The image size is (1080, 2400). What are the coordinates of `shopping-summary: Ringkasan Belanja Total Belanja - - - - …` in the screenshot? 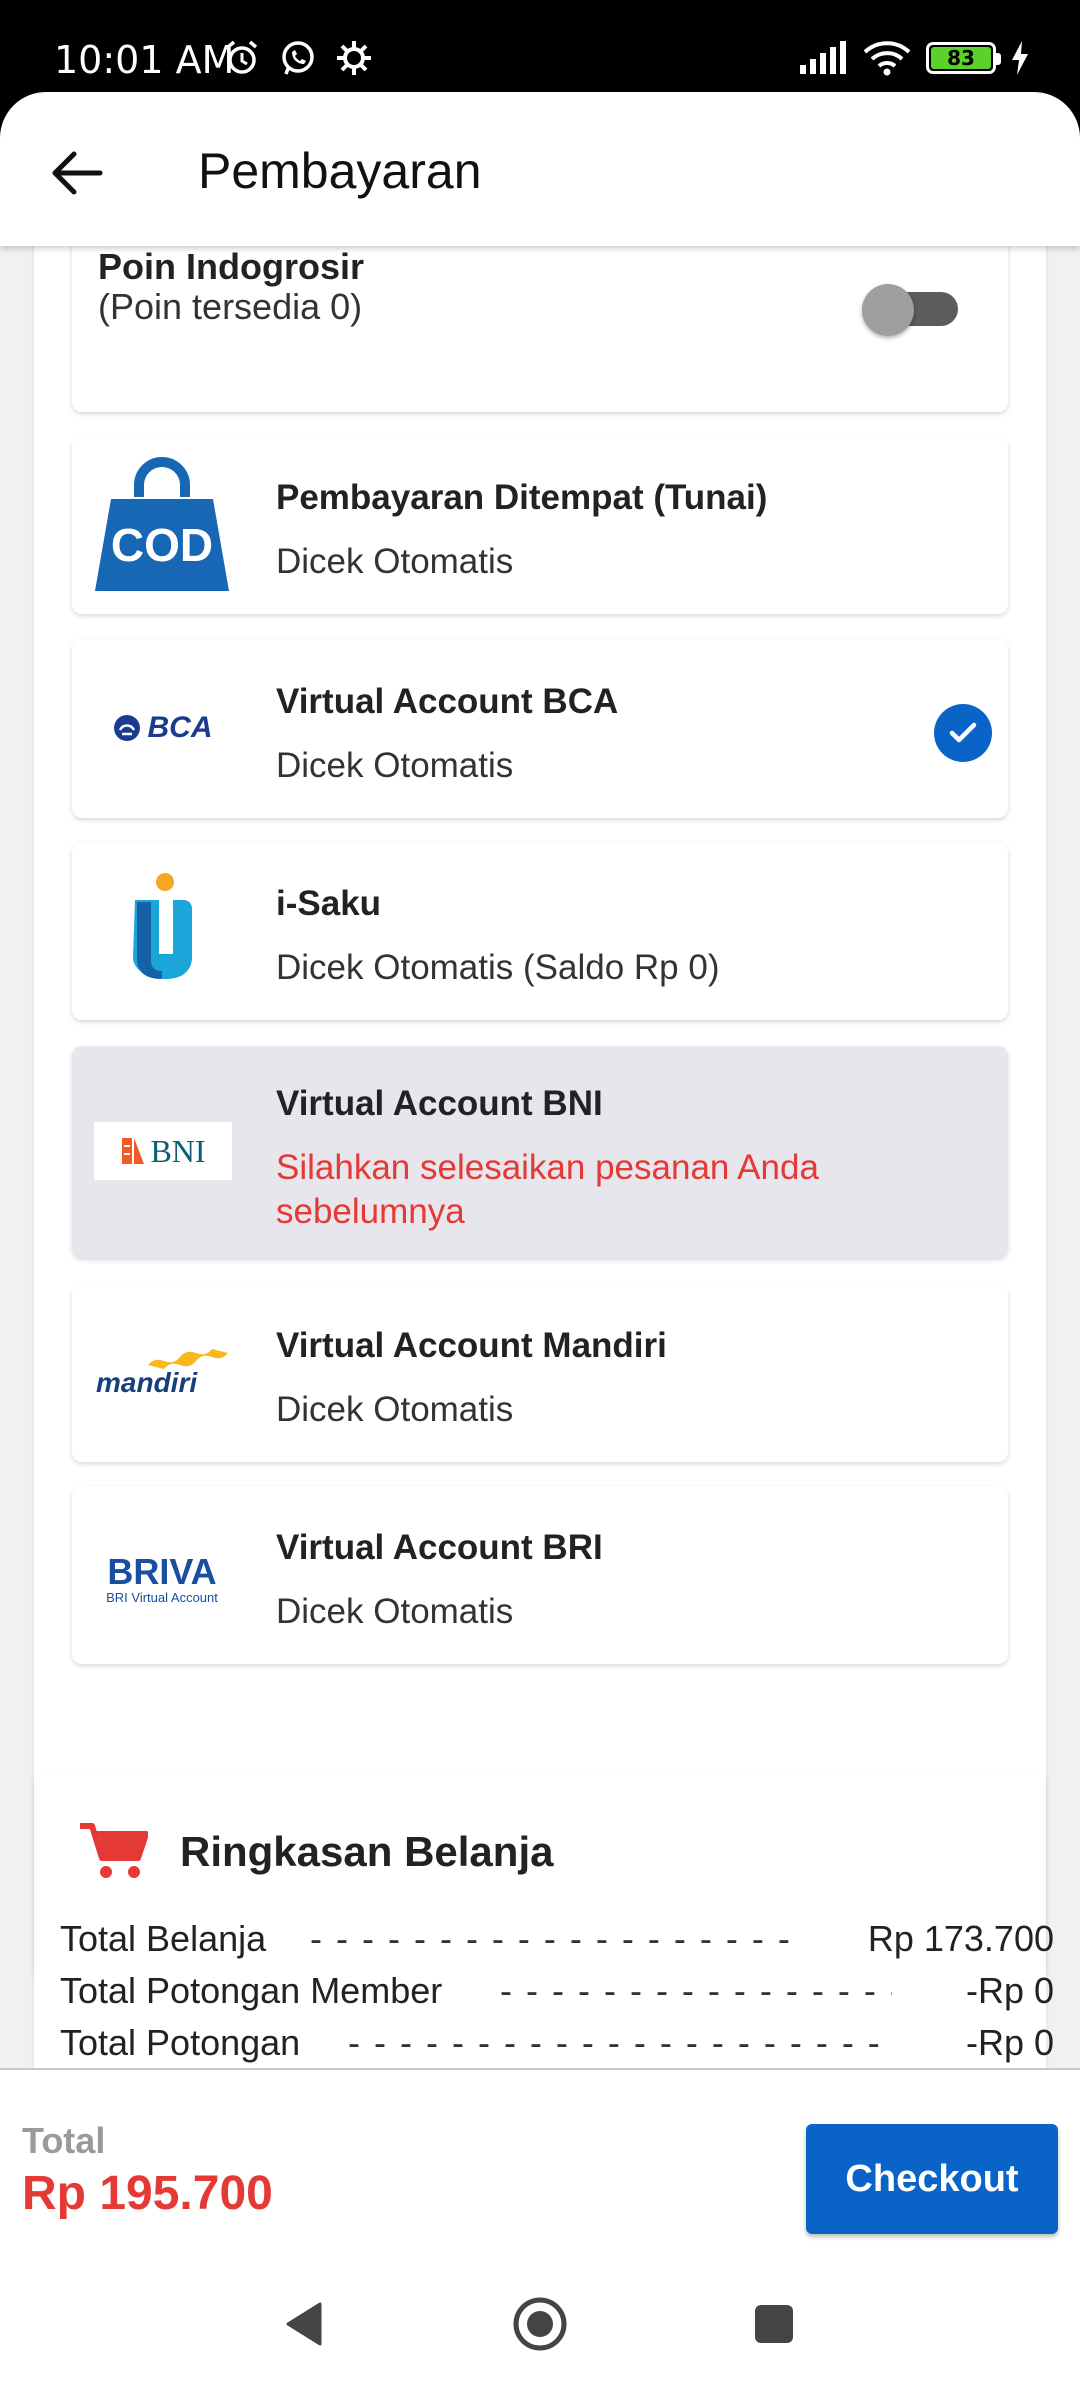 It's located at (544, 1919).